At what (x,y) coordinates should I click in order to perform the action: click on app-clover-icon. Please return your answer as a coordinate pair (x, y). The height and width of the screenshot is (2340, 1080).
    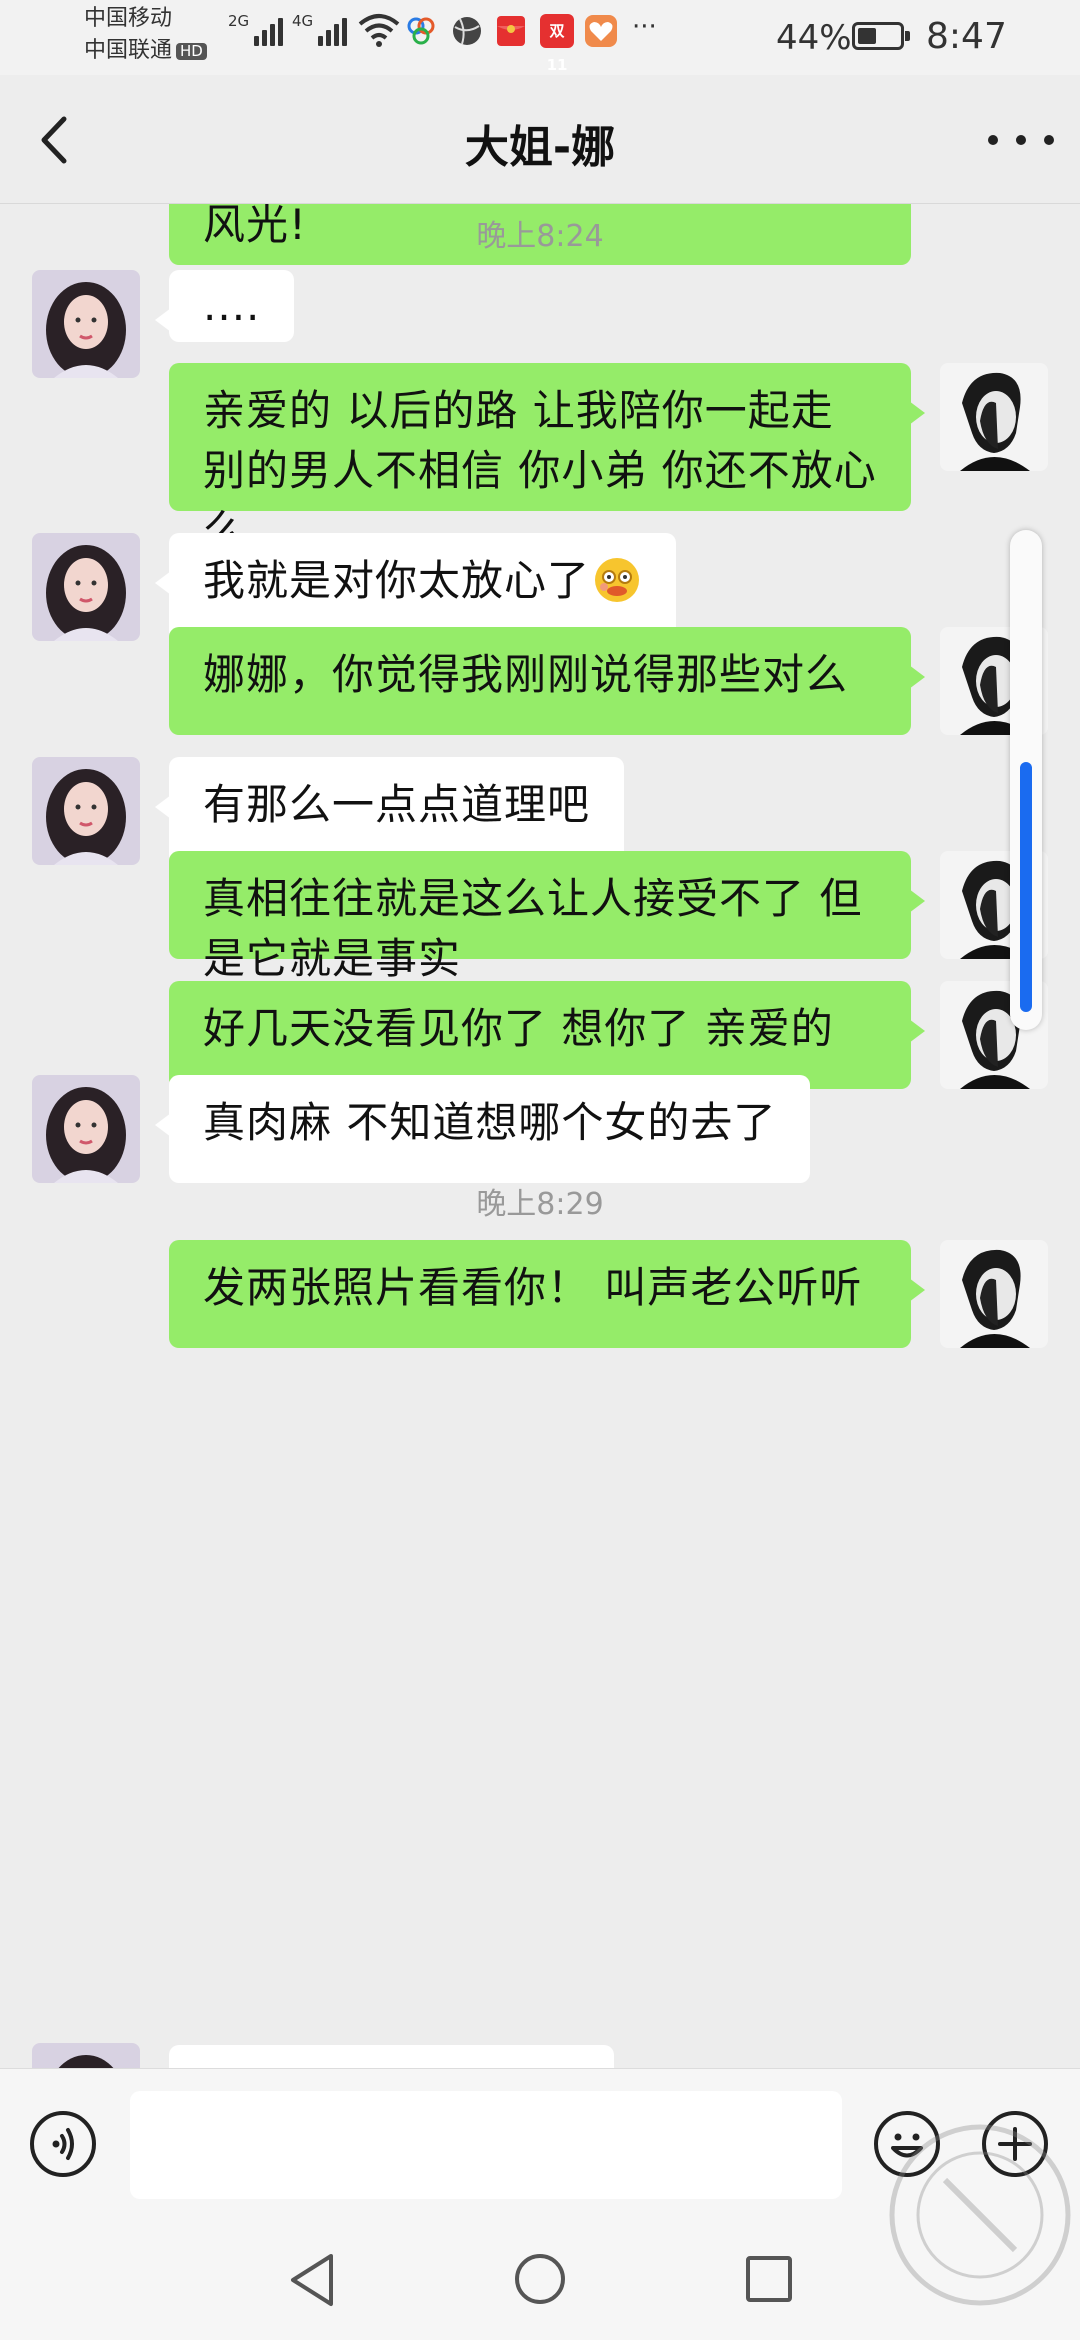
    Looking at the image, I should click on (421, 31).